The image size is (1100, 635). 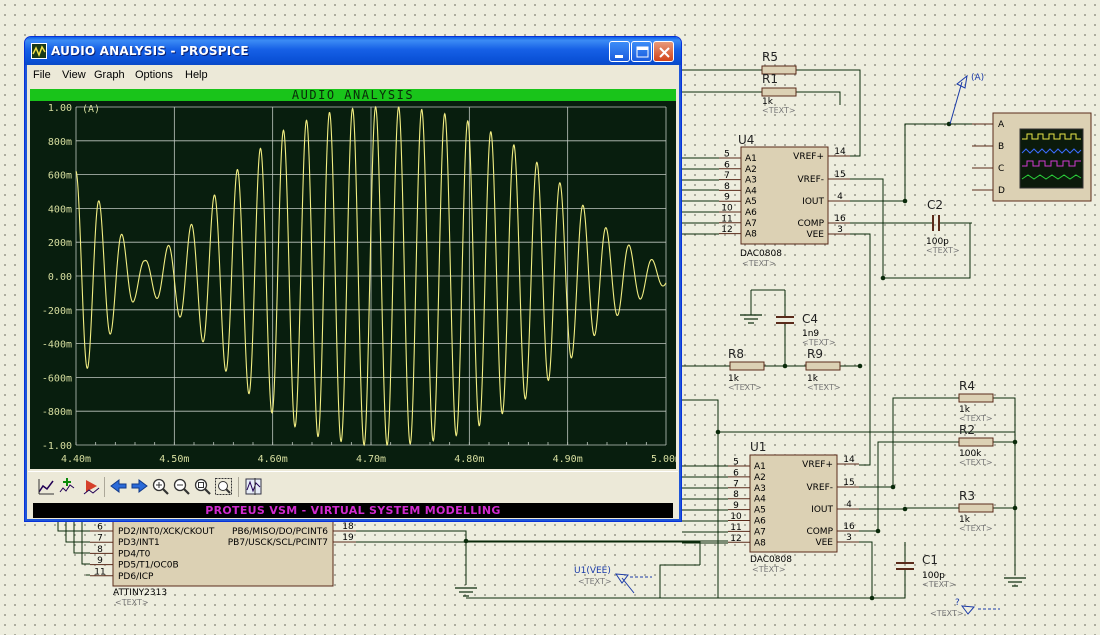 What do you see at coordinates (770, 57) in the screenshot?
I see `resistor-ref: R5` at bounding box center [770, 57].